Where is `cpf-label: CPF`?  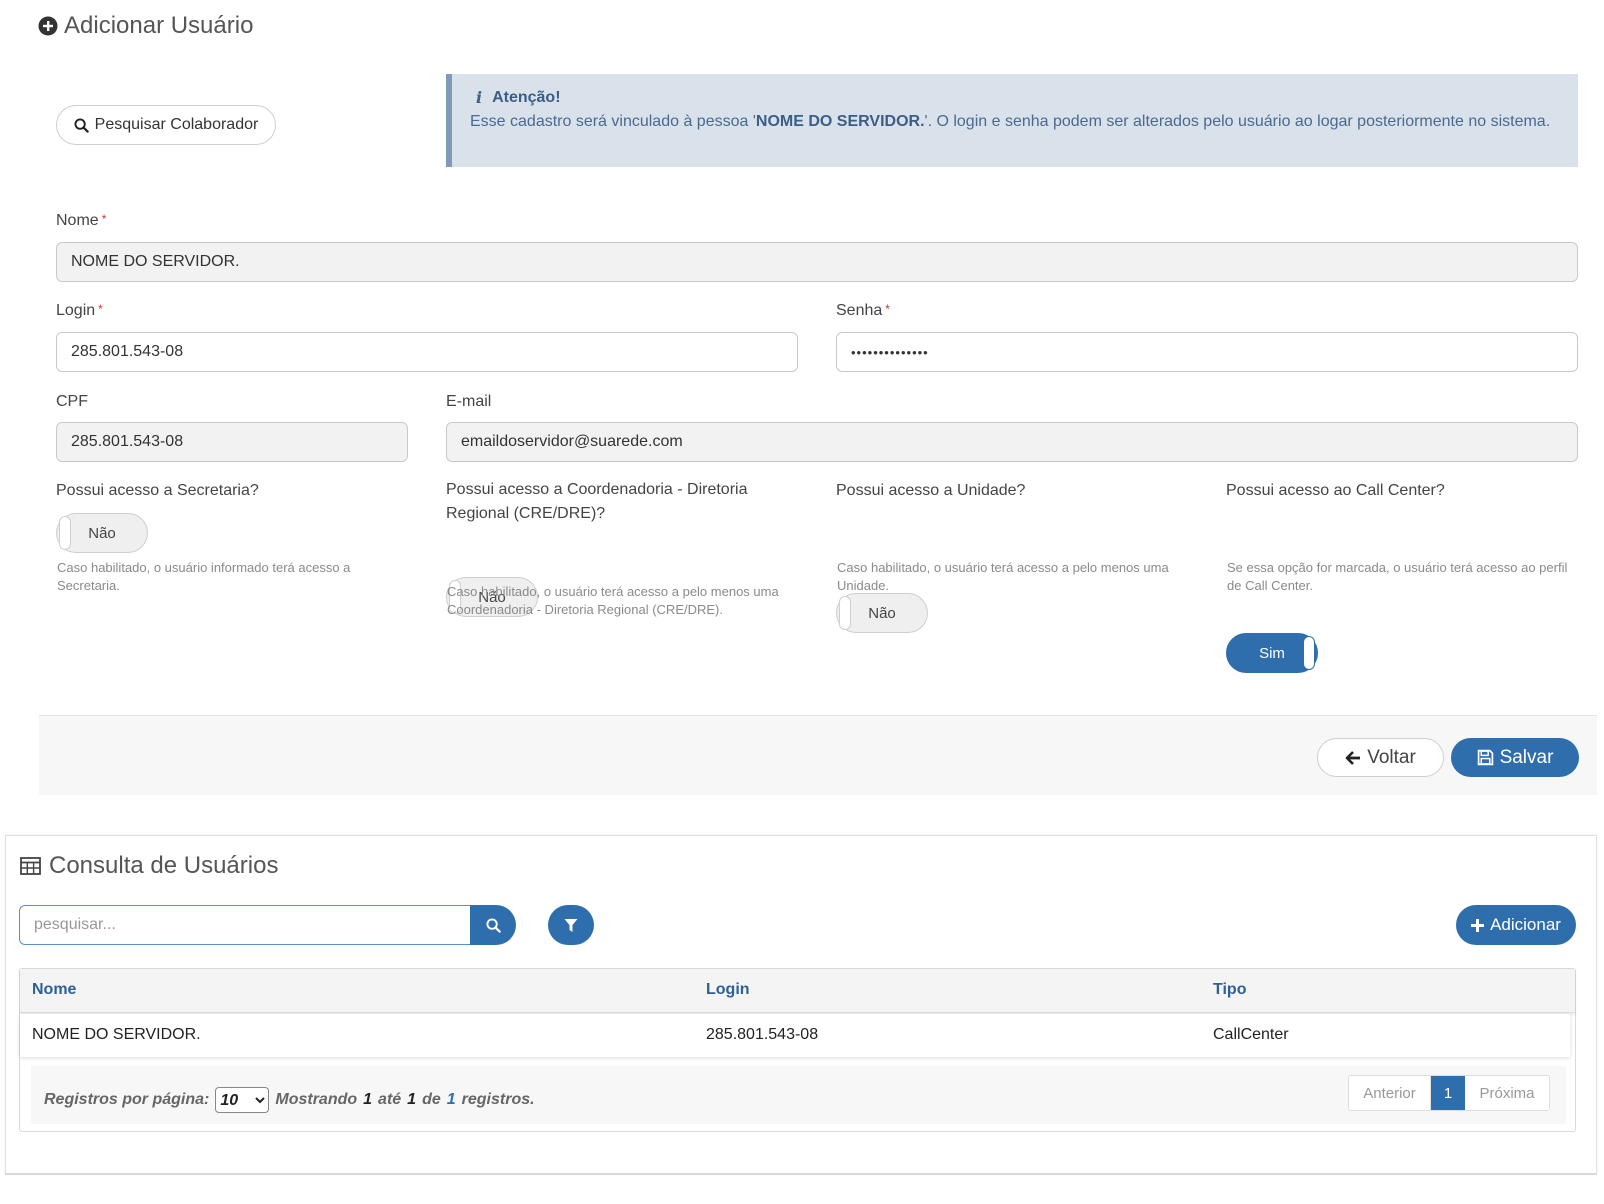
cpf-label: CPF is located at coordinates (72, 402).